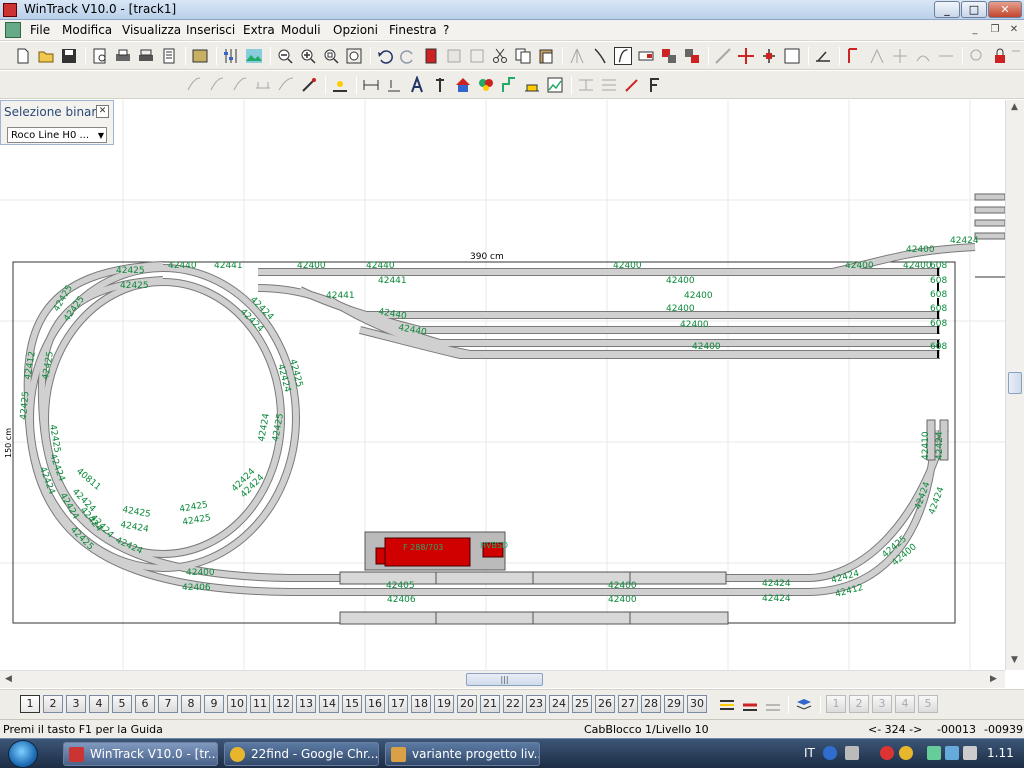 This screenshot has height=768, width=1024. What do you see at coordinates (905, 704) in the screenshot?
I see `level-button-4: 4` at bounding box center [905, 704].